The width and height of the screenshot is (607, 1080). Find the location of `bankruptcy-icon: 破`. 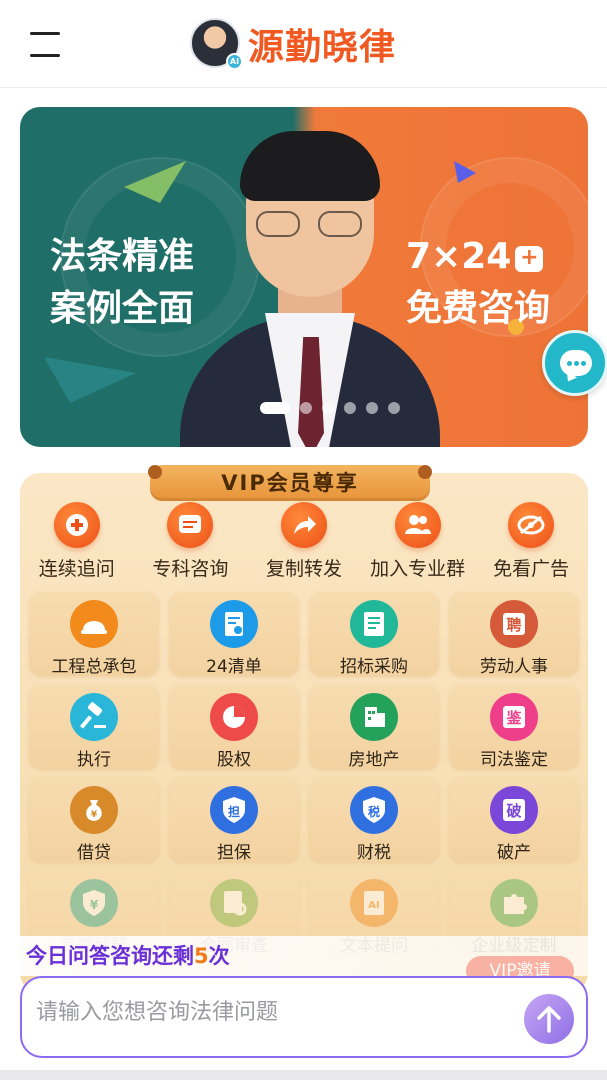

bankruptcy-icon: 破 is located at coordinates (514, 810).